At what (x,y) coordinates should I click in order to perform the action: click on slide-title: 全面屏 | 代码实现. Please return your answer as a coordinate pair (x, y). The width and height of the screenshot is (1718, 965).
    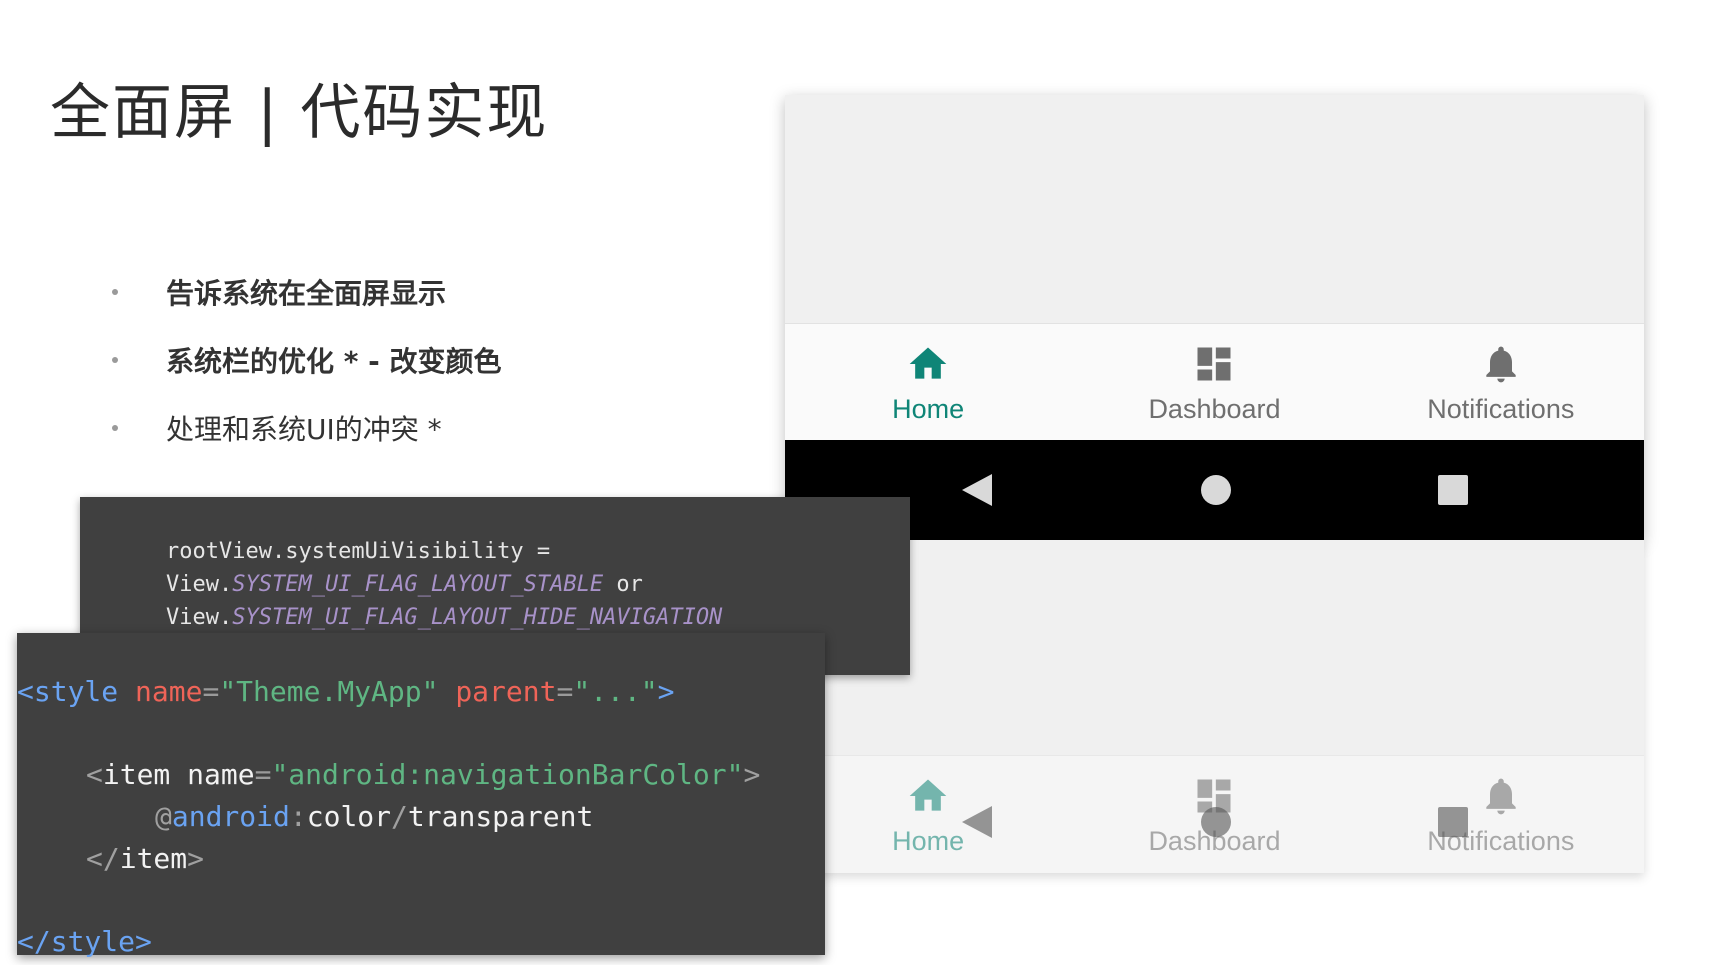
    Looking at the image, I should click on (299, 113).